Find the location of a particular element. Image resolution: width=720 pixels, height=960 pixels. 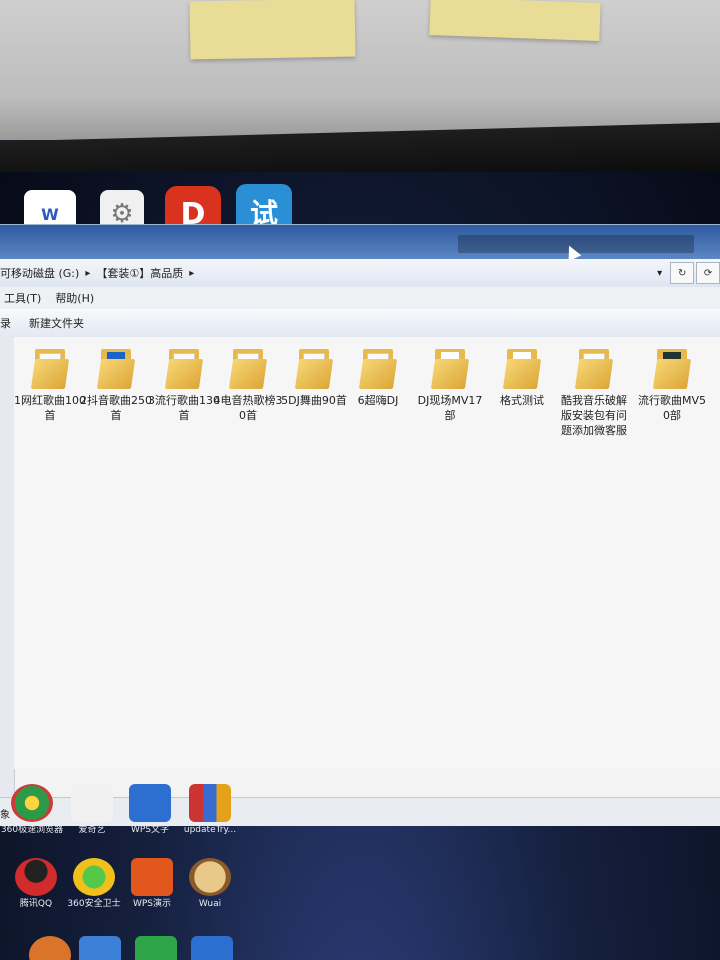

desktop-icon: 360极速浏览器 is located at coordinates (32, 810).